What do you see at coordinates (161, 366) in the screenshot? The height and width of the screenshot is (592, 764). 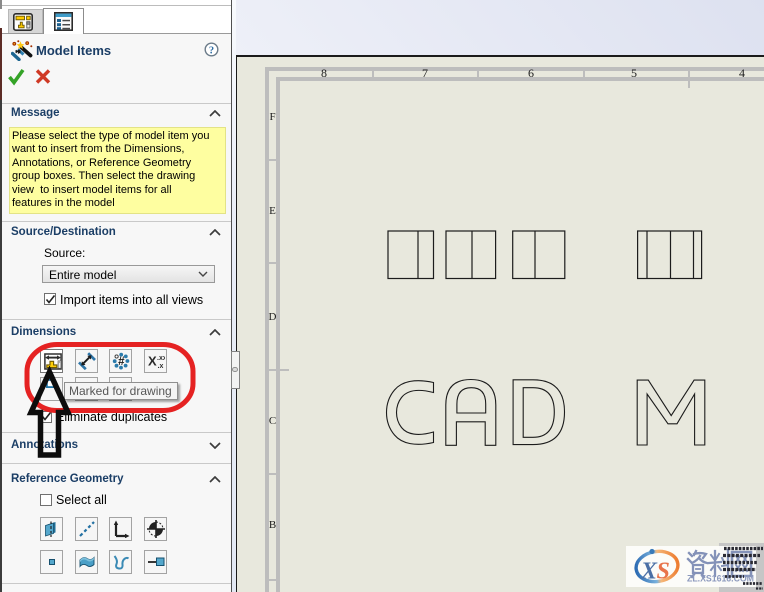 I see `svg-text: .x` at bounding box center [161, 366].